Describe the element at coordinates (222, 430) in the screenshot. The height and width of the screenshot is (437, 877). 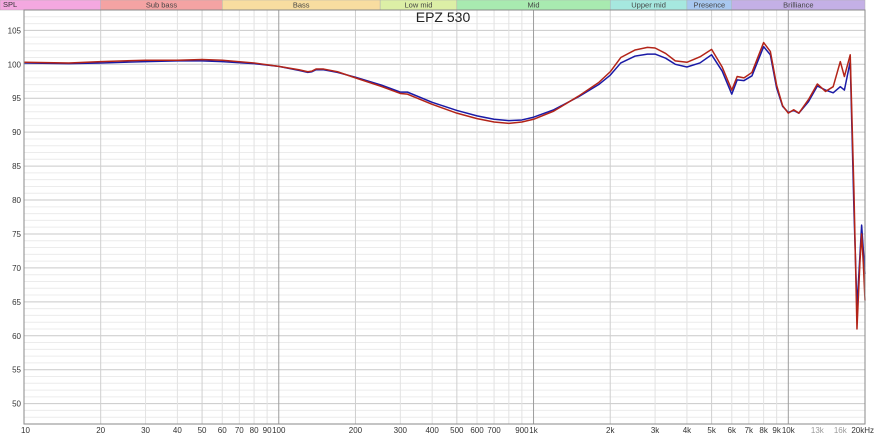
I see `x-tick-label: 60` at that location.